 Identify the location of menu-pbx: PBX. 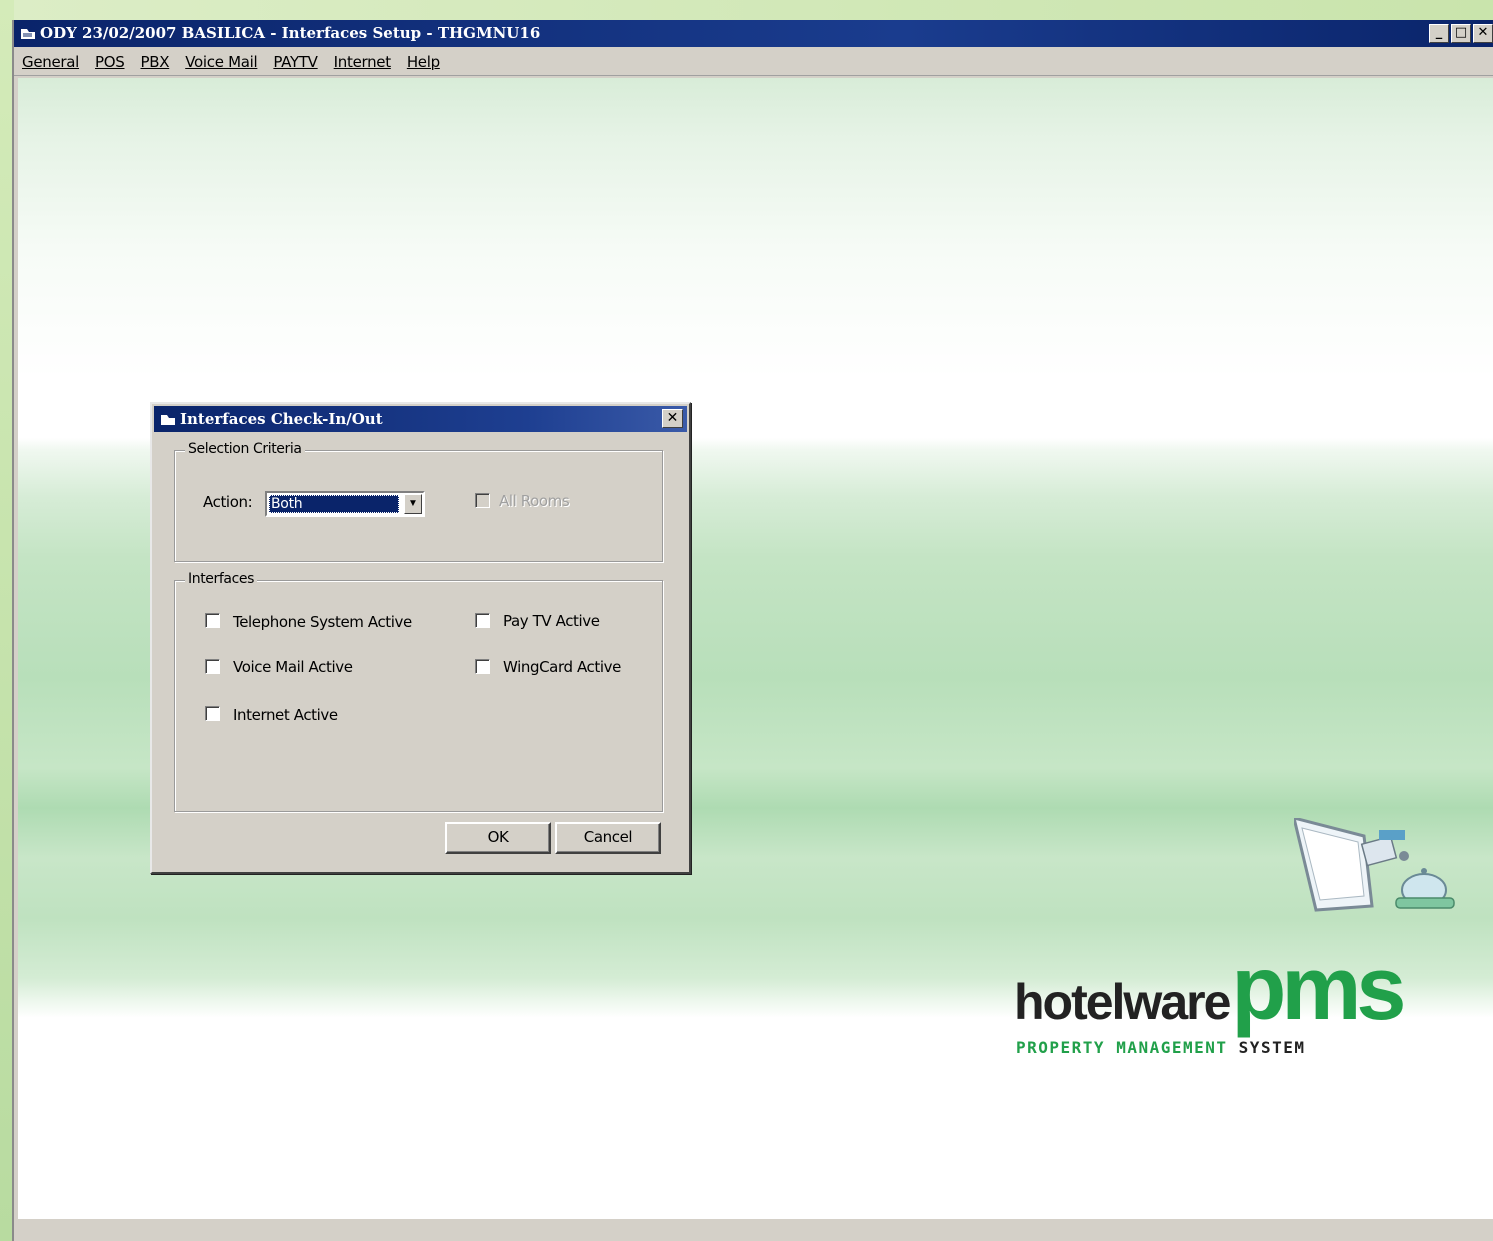
(155, 62).